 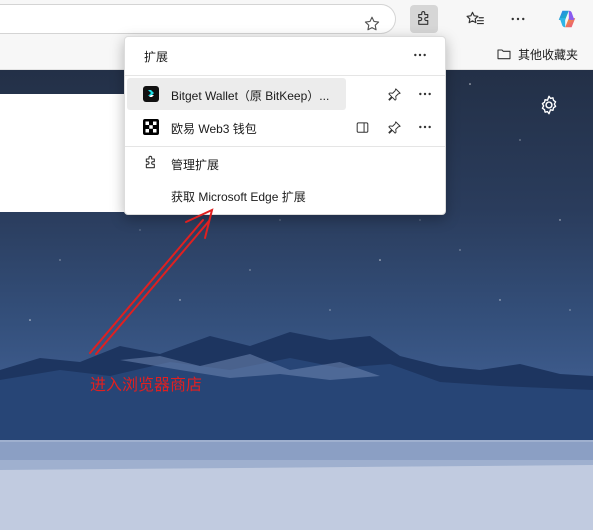 I want to click on popup-title: 扩展, so click(x=156, y=57).